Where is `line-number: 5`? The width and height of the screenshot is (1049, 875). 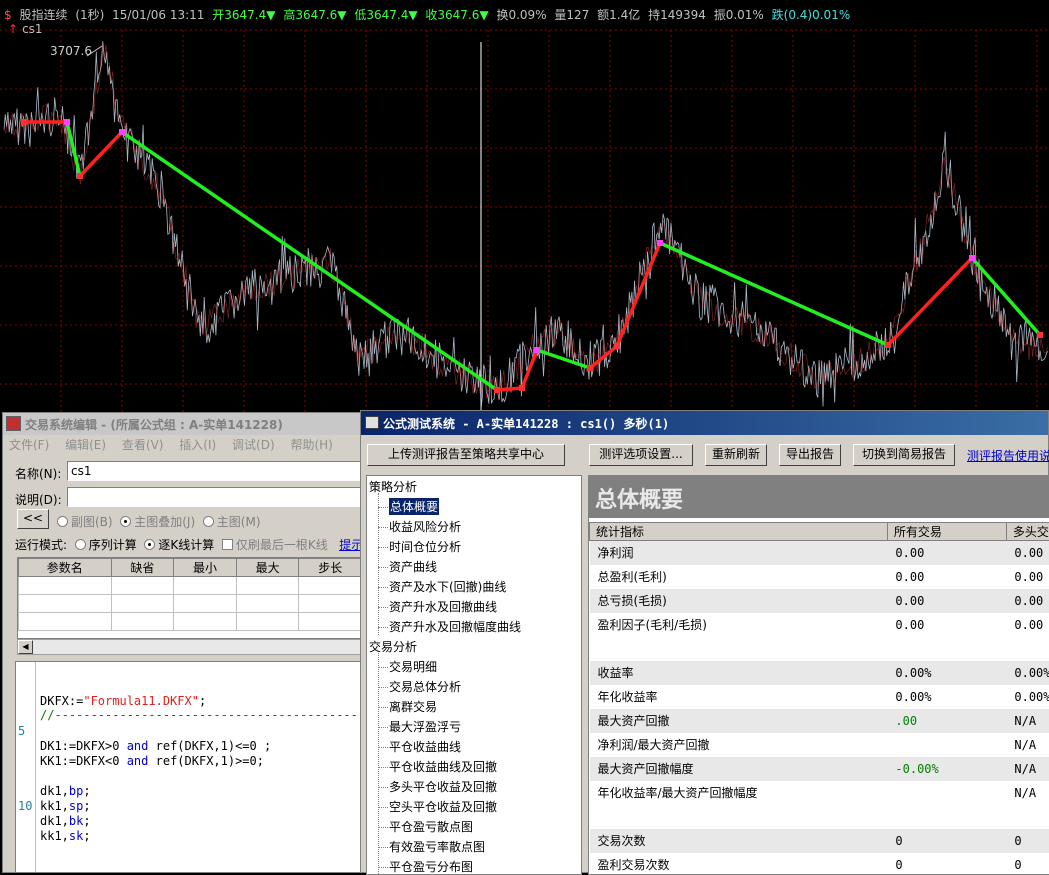 line-number: 5 is located at coordinates (21, 731).